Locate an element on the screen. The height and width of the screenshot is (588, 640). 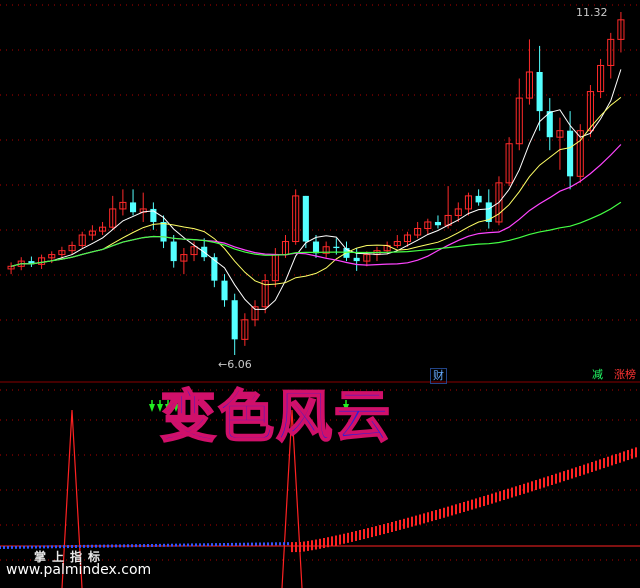
finance-badge: 财 is located at coordinates (438, 376).